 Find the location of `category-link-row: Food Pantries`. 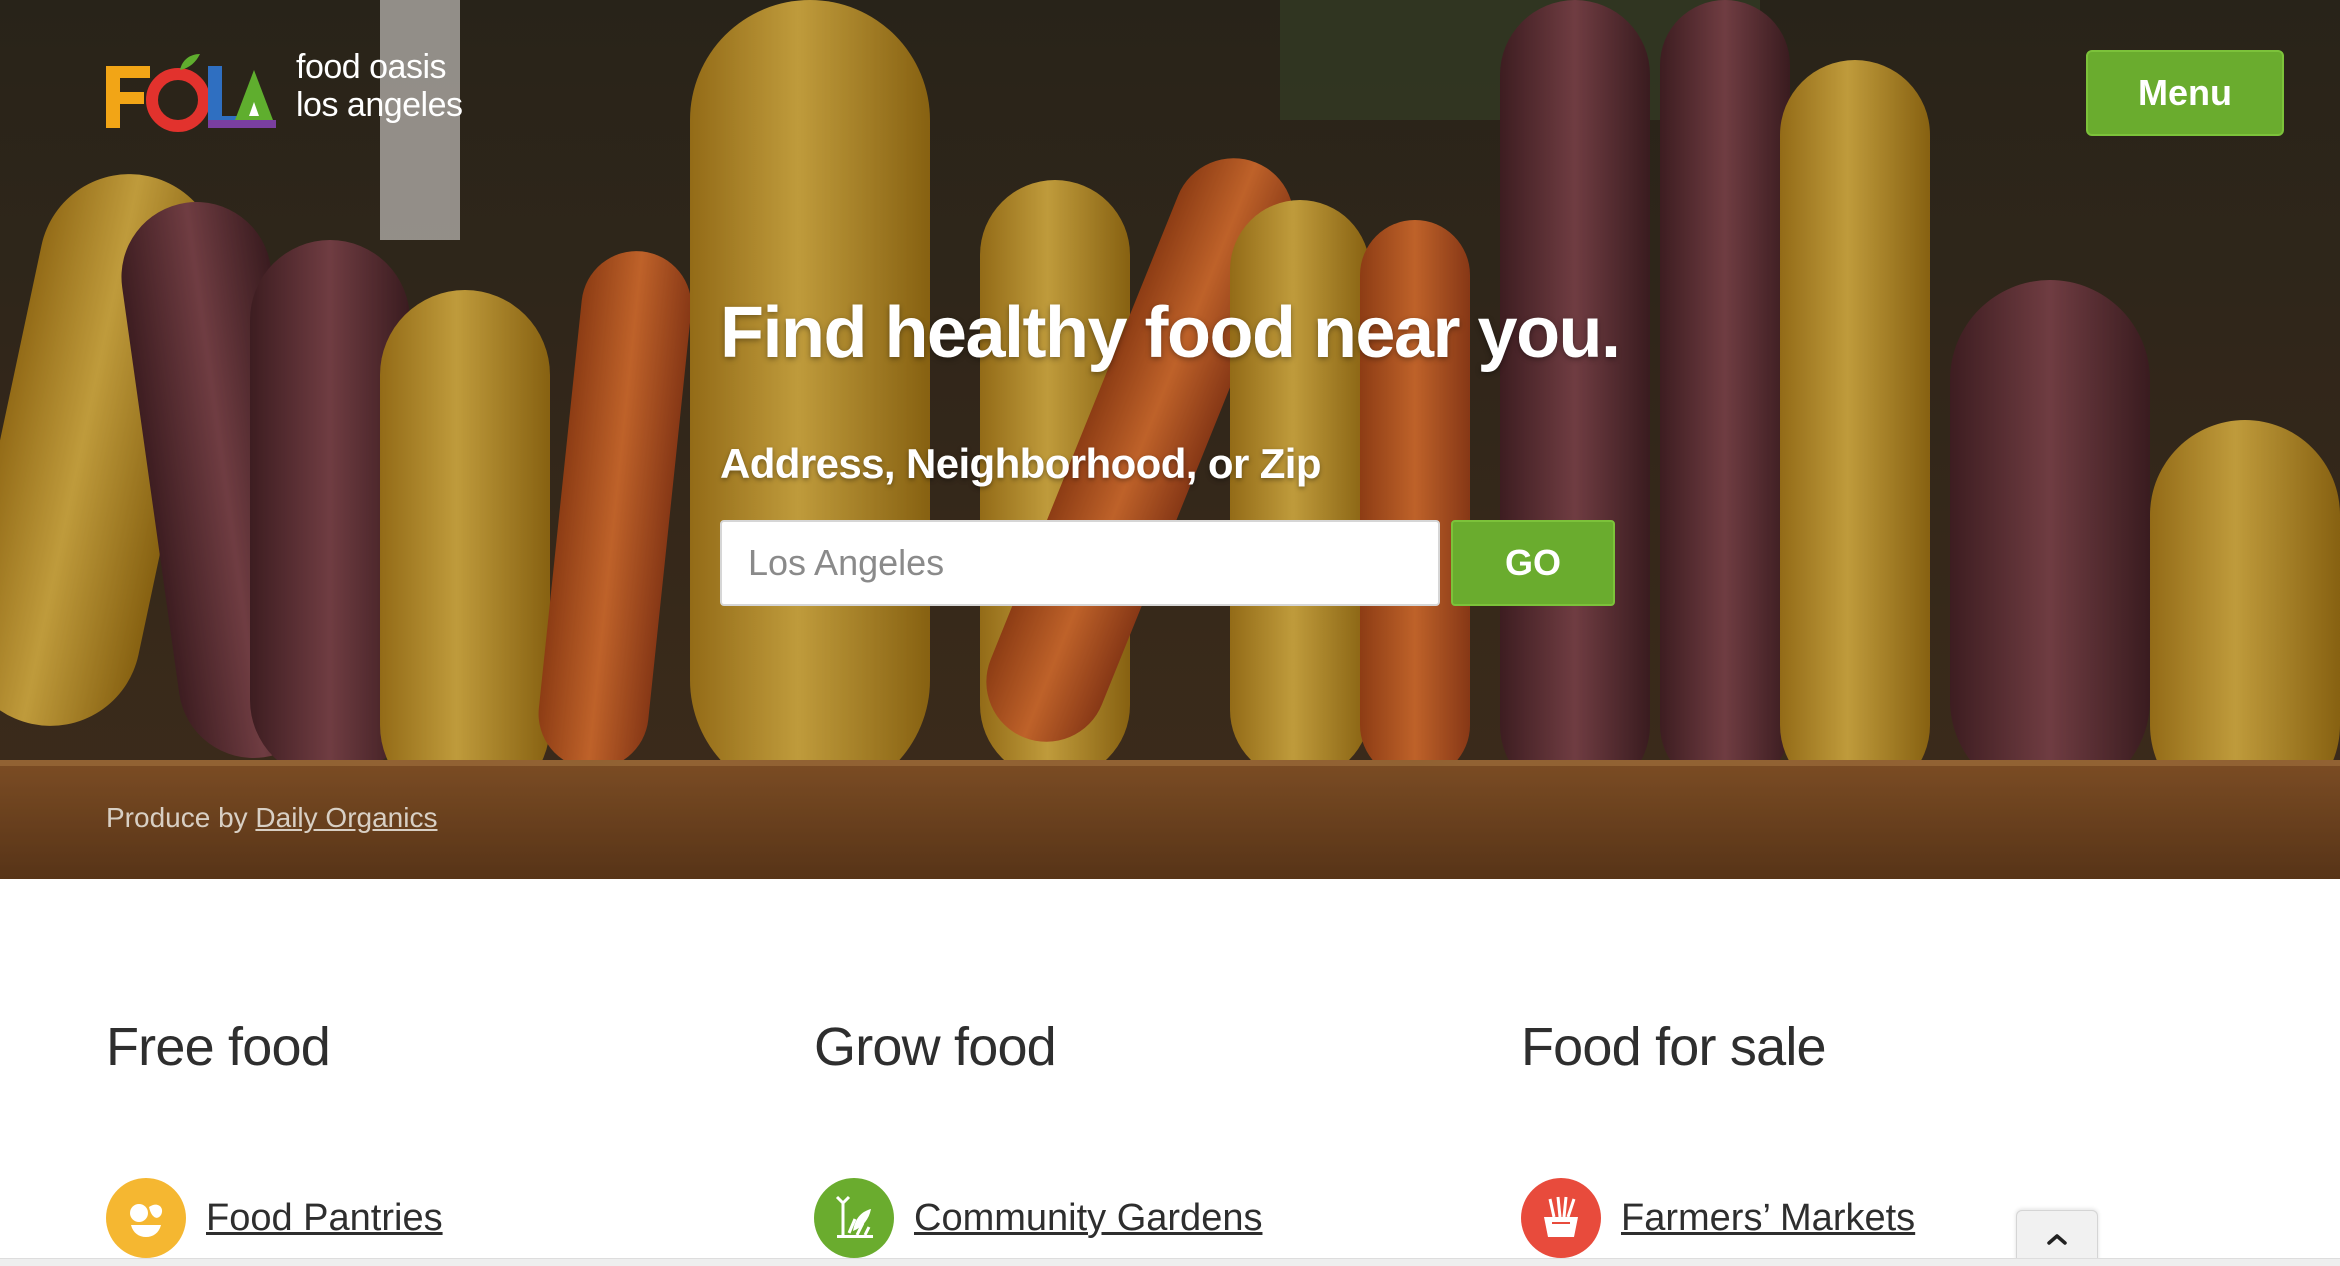

category-link-row: Food Pantries is located at coordinates (274, 1218).